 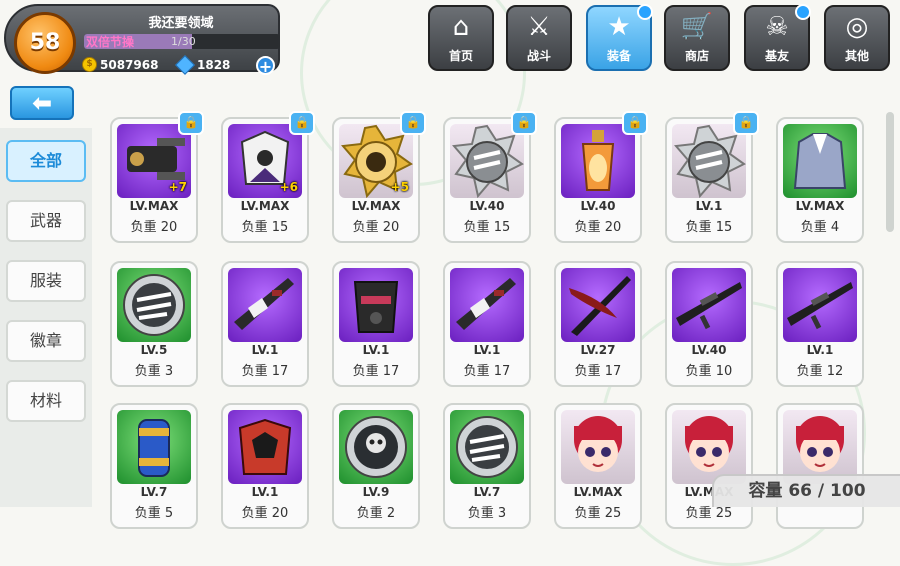 I want to click on category-tab: 材料, so click(x=46, y=401).